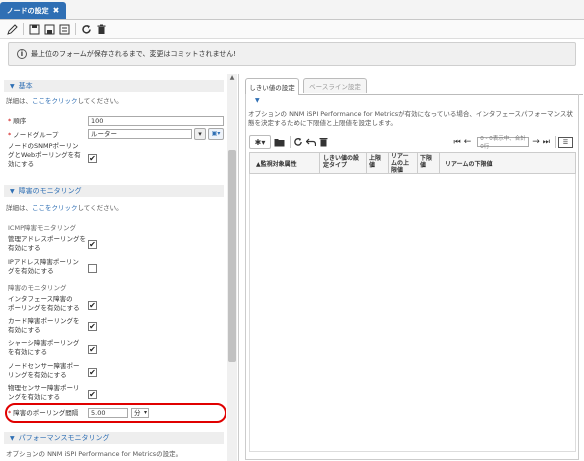 Image resolution: width=584 pixels, height=461 pixels. I want to click on interface-fault-checkbox: ✔, so click(92, 305).